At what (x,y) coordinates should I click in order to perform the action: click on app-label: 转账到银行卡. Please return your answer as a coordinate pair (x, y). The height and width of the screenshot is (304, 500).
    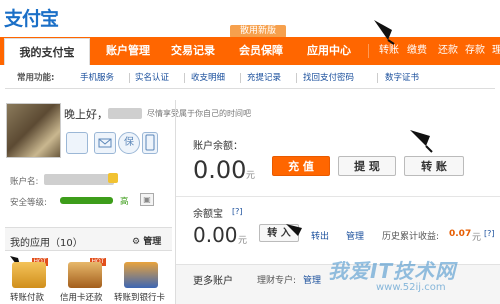
    Looking at the image, I should click on (139, 297).